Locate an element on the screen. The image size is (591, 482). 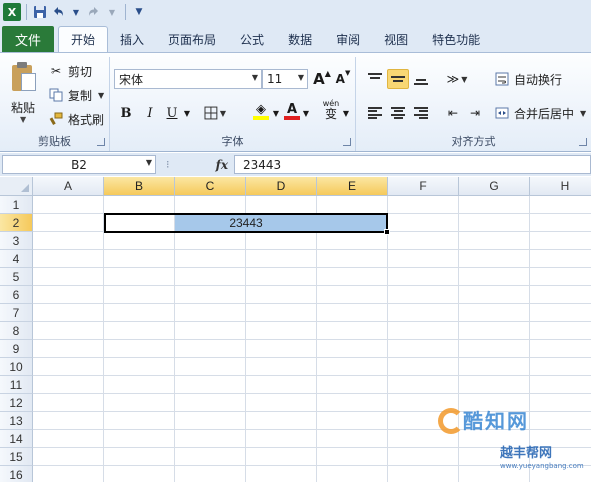
watermark-logo-icon is located at coordinates (451, 421).